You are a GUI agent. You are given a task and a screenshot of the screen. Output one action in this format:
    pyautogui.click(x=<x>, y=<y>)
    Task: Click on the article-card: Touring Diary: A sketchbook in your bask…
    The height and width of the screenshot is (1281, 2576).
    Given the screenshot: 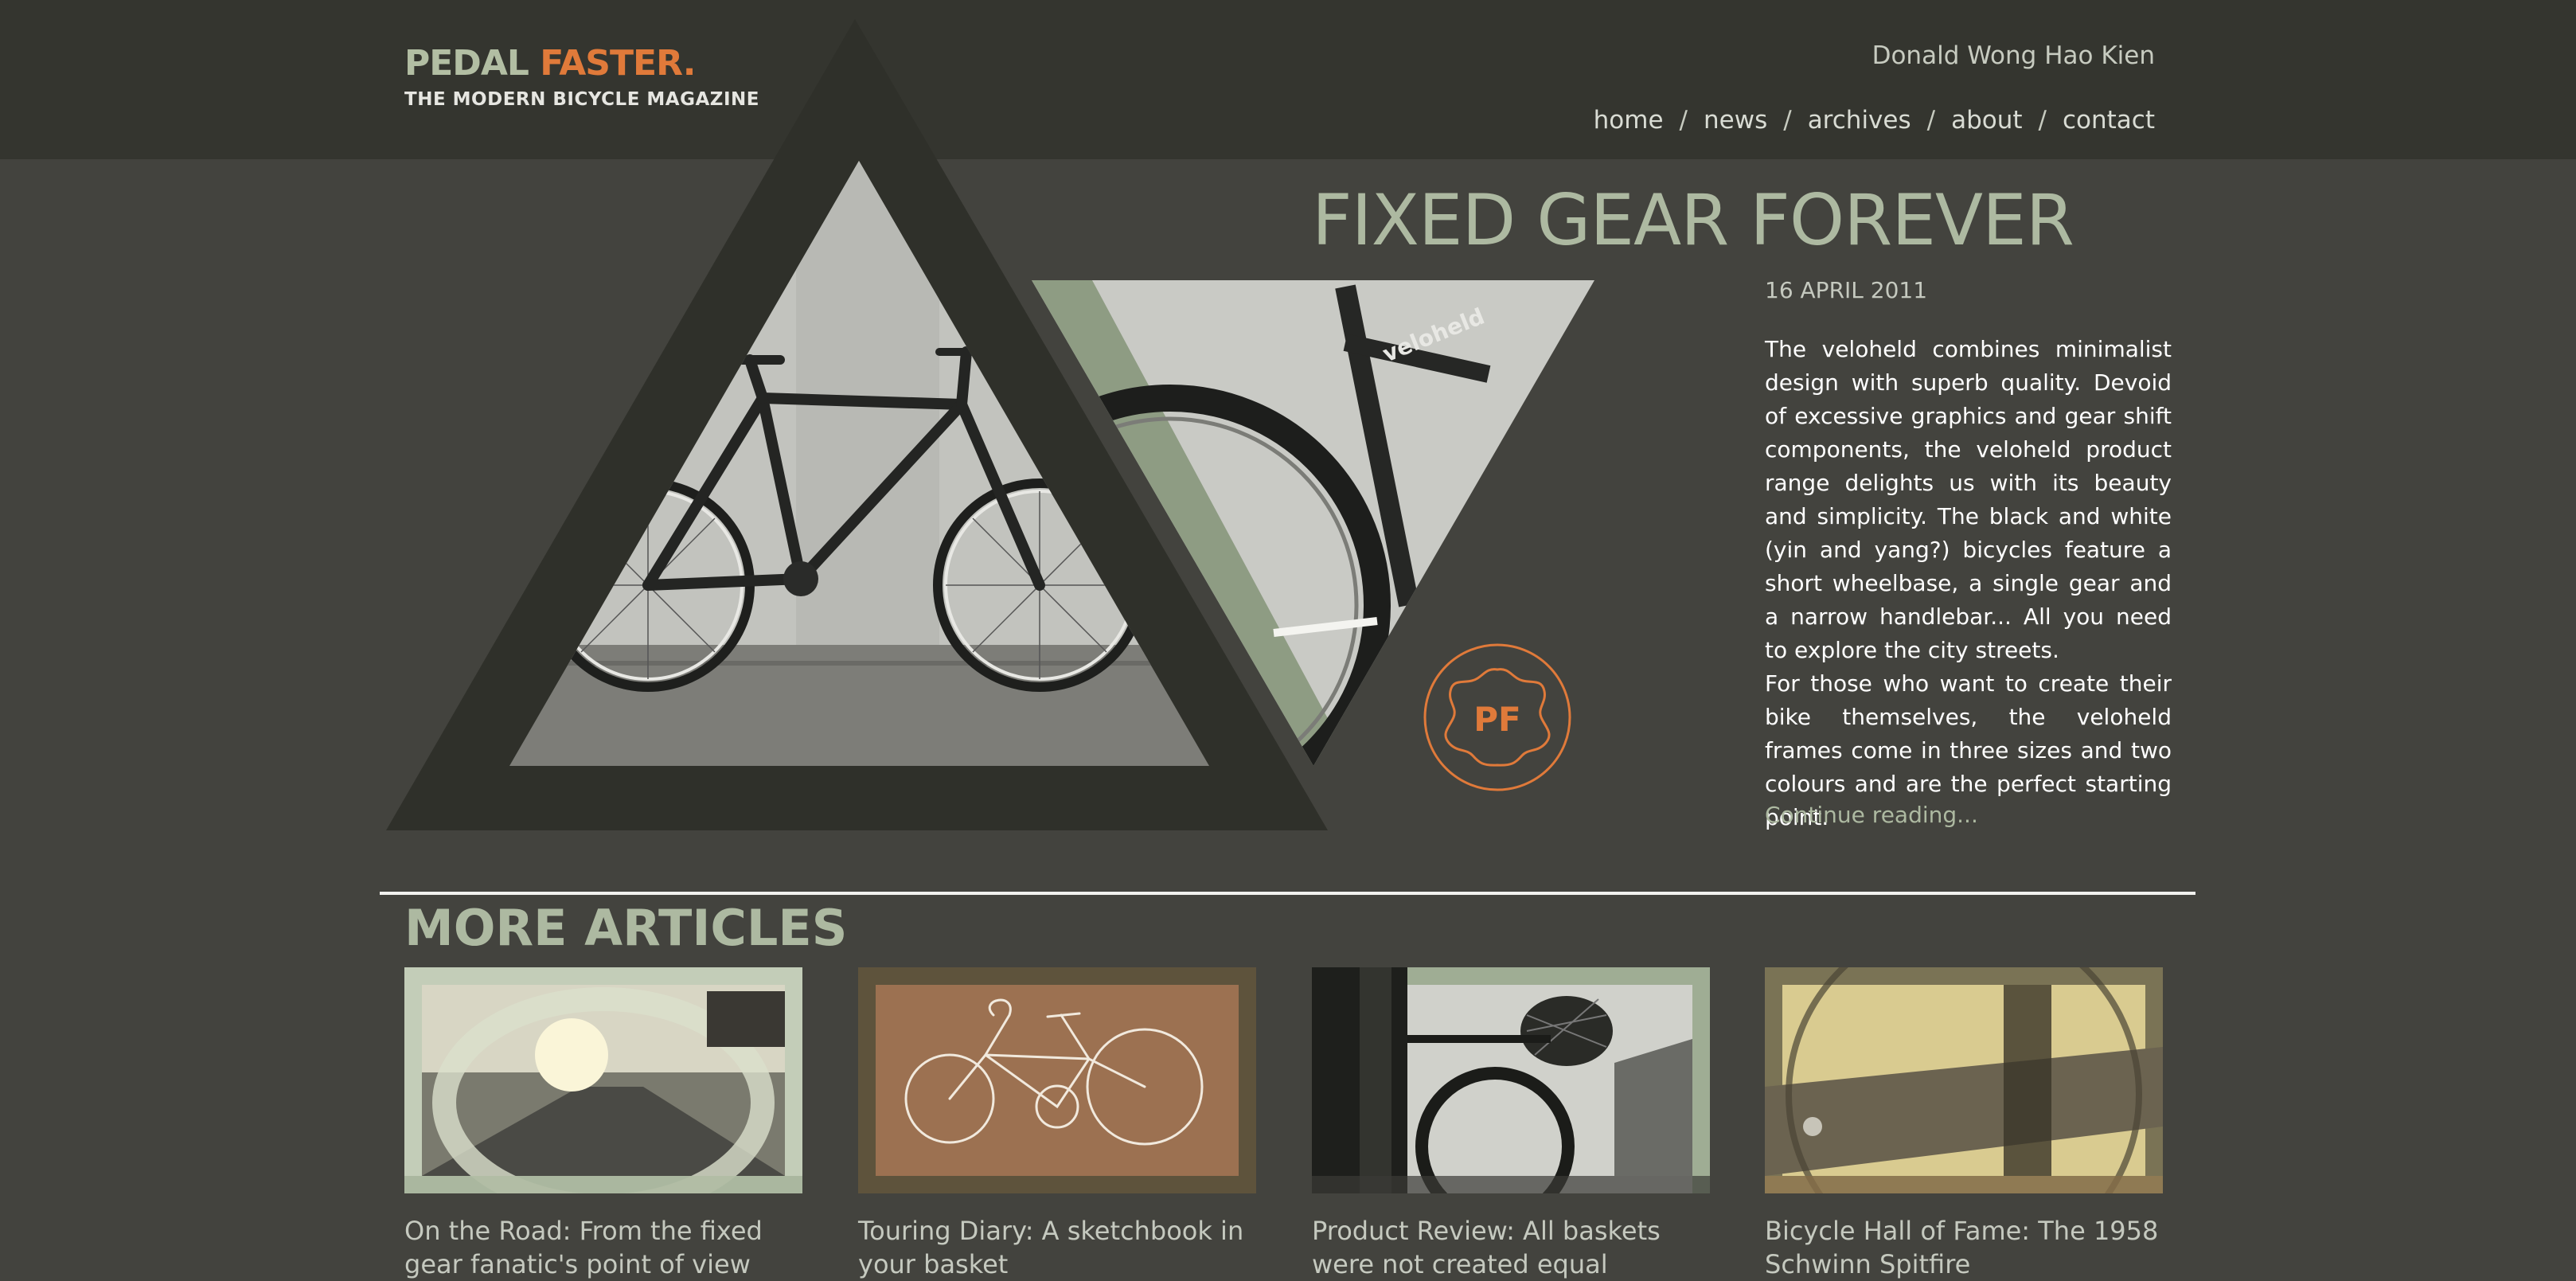 What is the action you would take?
    pyautogui.click(x=1057, y=1124)
    